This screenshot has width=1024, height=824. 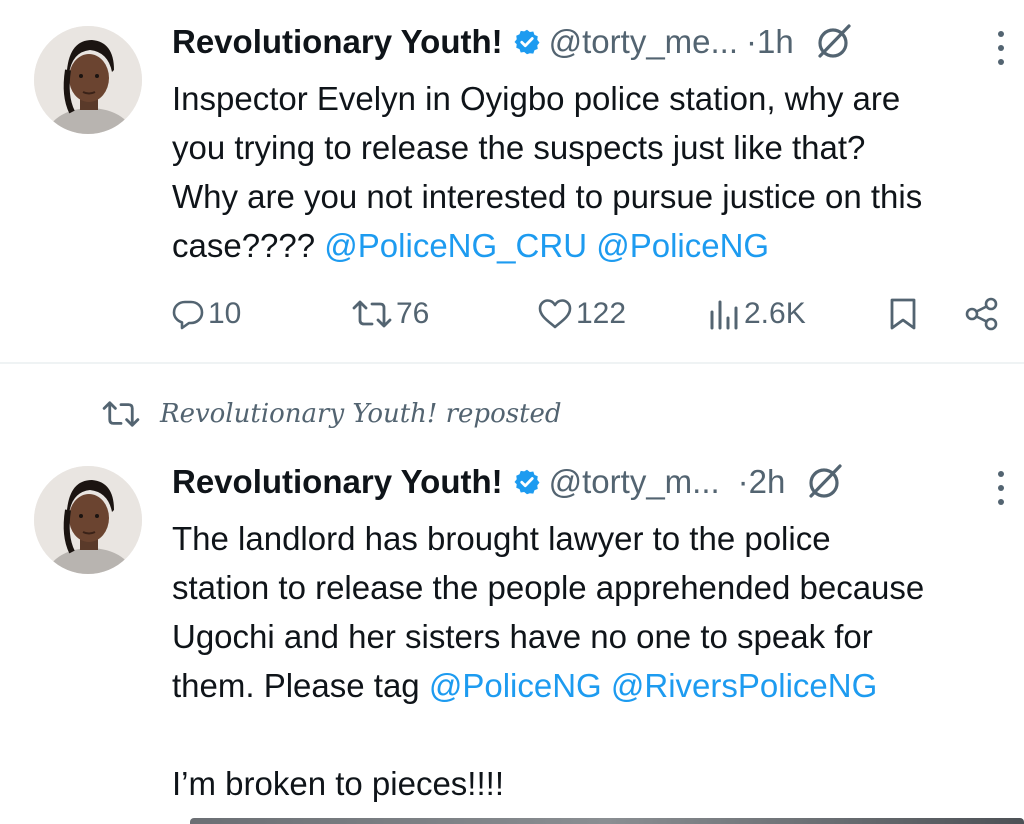 I want to click on repost-context: Revolutionary Youth! reposted, so click(x=331, y=414).